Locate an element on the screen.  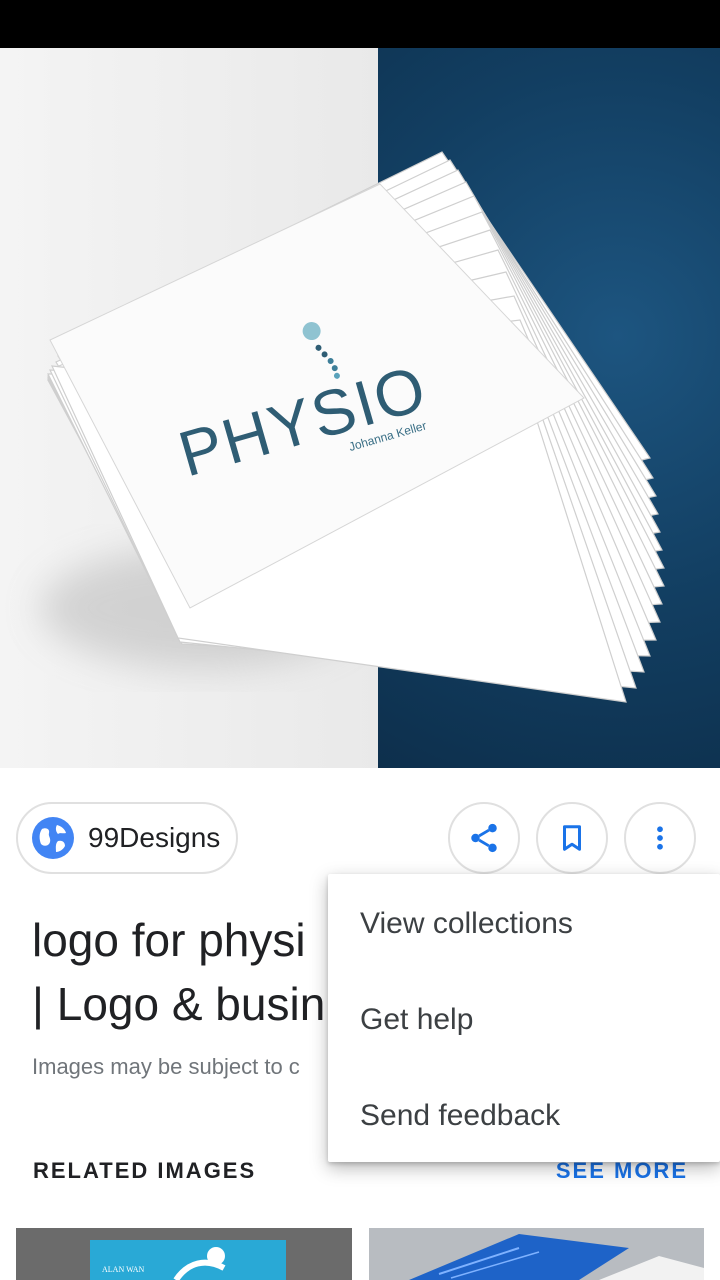
globe-icon is located at coordinates (53, 838).